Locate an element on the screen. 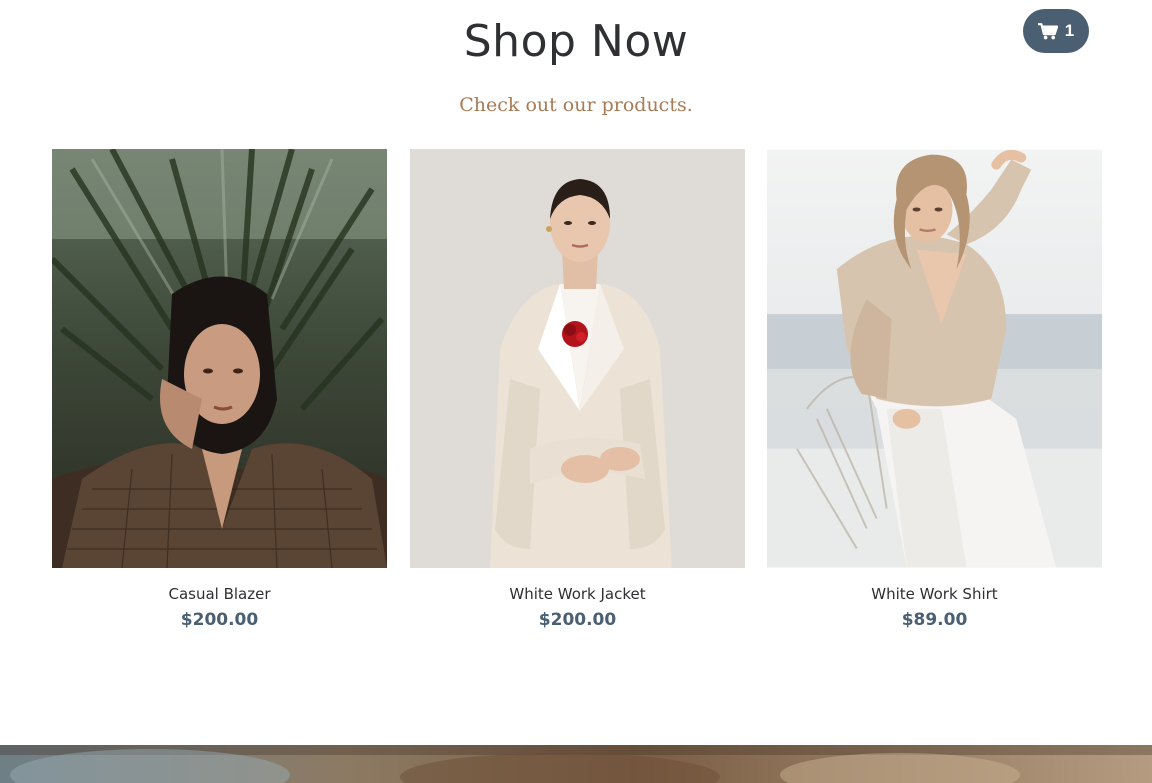 The image size is (1152, 783). product-name: White Work Jacket is located at coordinates (577, 594).